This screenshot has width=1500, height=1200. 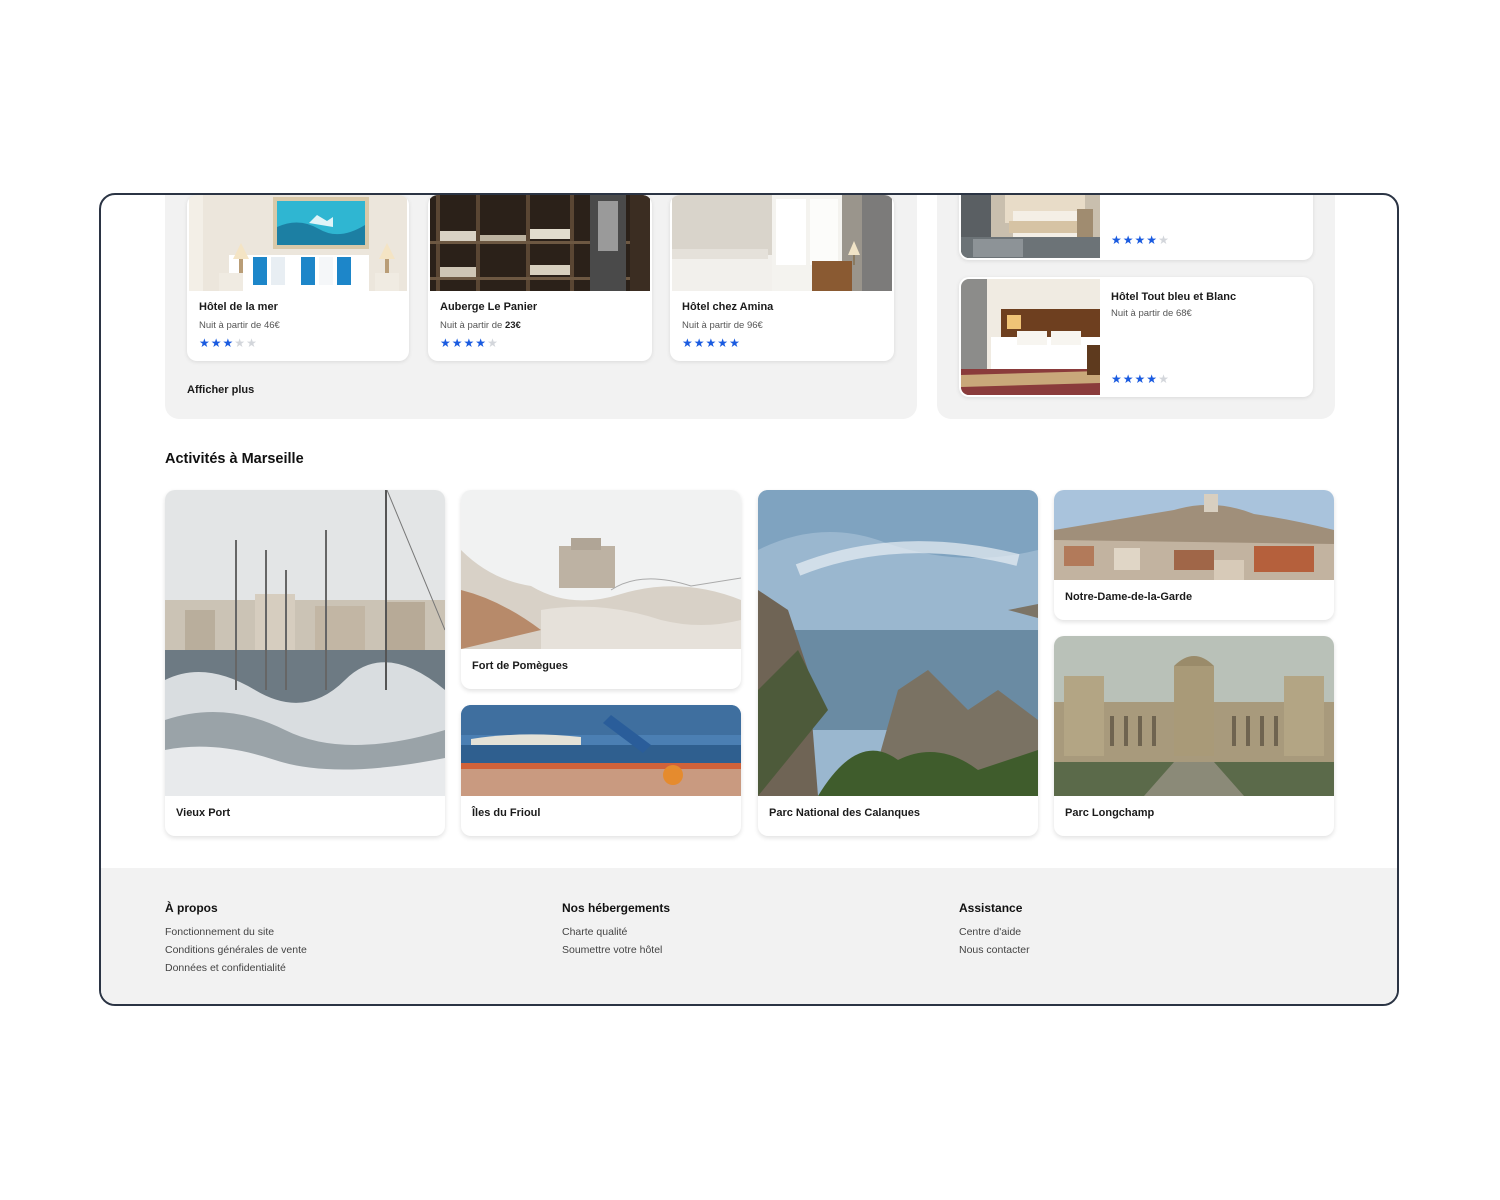 I want to click on hotel-name: Hôtel chez Amina, so click(x=728, y=307).